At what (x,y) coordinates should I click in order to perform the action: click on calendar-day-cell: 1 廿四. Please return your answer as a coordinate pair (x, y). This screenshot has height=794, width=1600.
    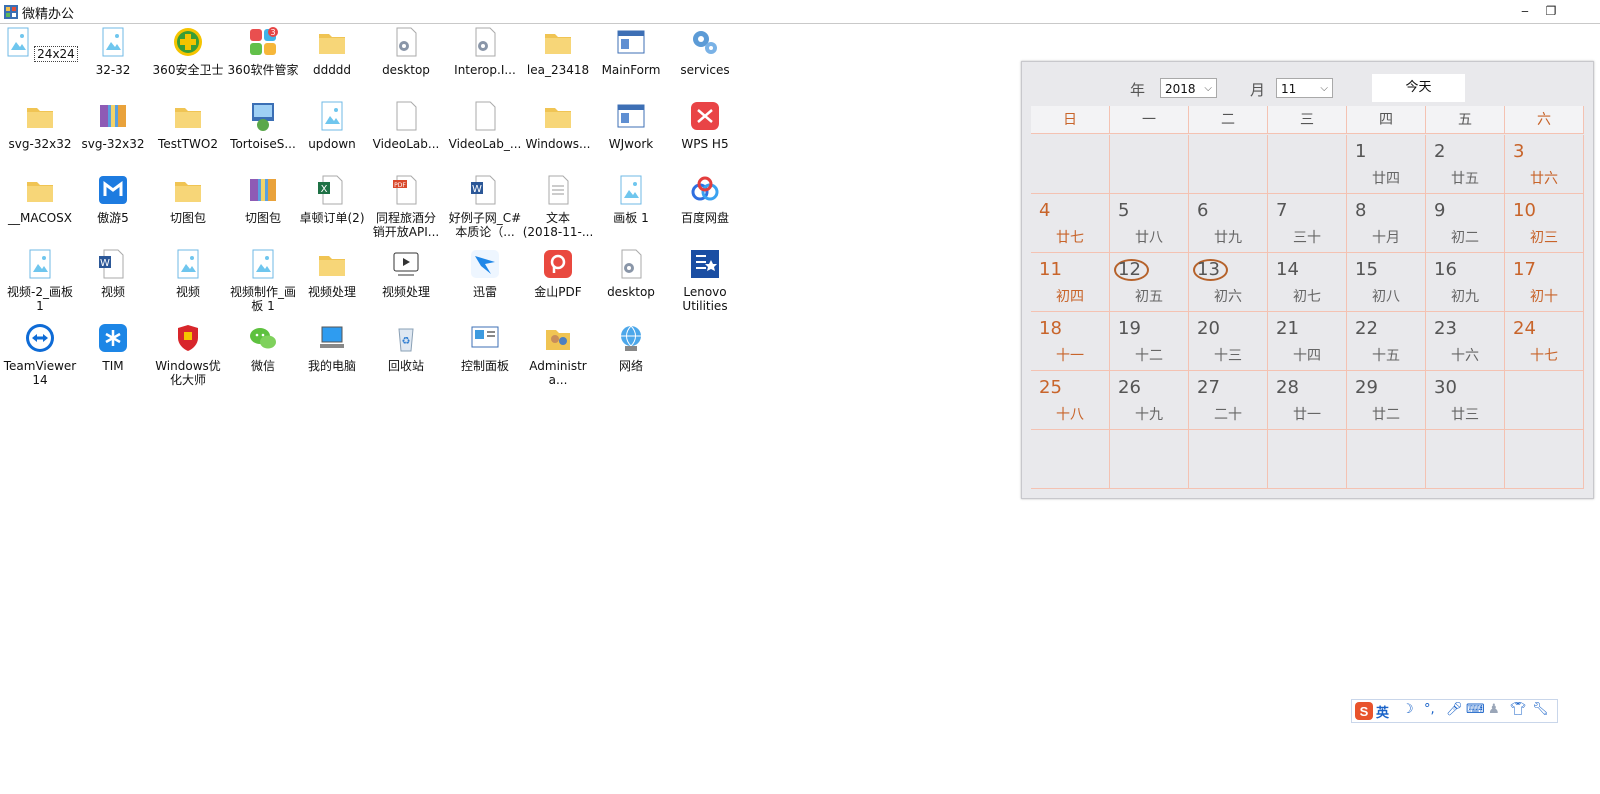
    Looking at the image, I should click on (1386, 164).